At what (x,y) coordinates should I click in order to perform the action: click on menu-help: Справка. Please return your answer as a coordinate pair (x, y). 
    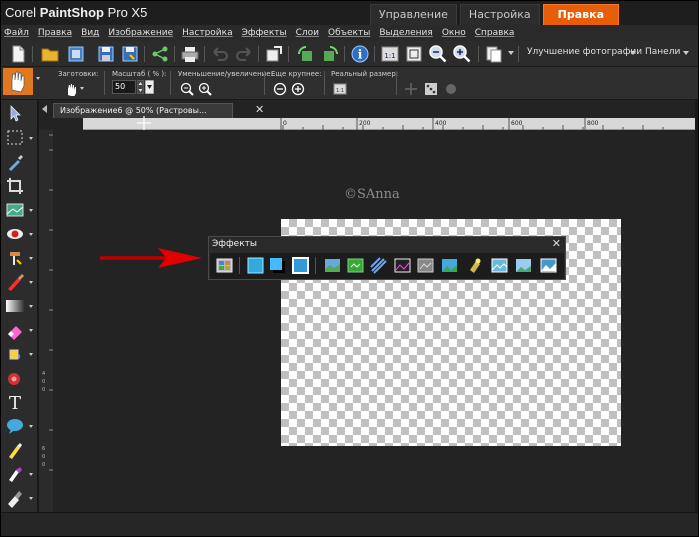
    Looking at the image, I should click on (495, 33).